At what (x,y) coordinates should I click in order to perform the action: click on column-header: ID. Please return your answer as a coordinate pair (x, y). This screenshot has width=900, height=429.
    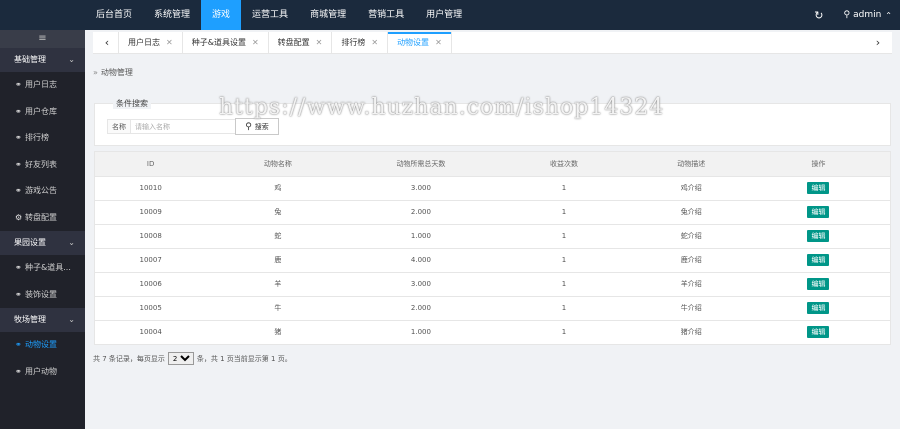
    Looking at the image, I should click on (150, 163).